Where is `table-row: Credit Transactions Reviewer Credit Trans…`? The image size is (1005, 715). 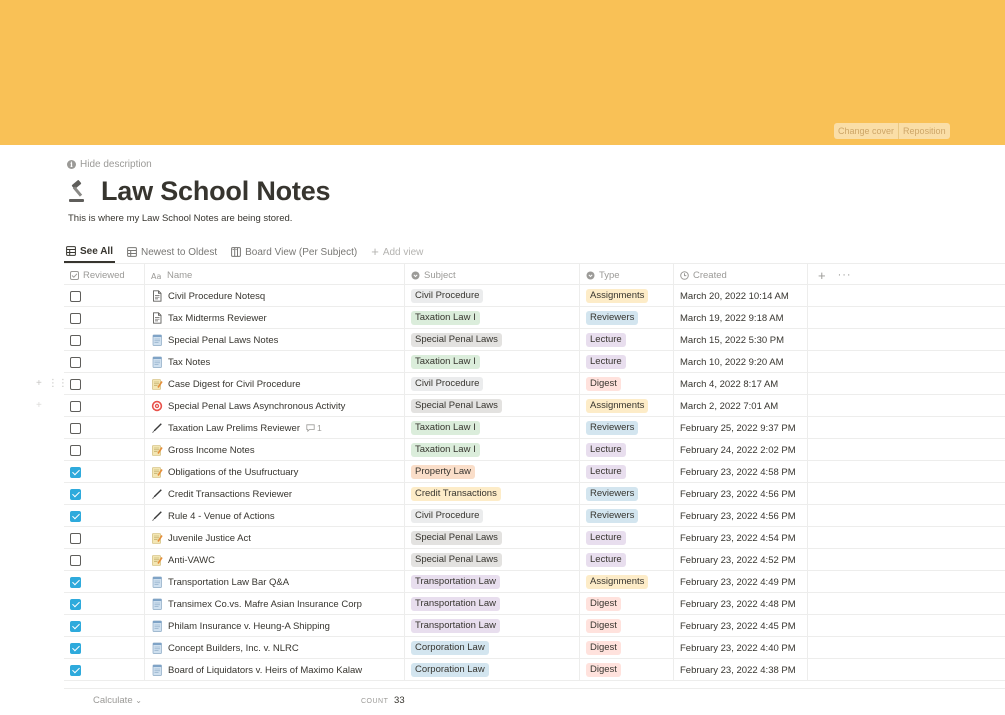
table-row: Credit Transactions Reviewer Credit Trans… is located at coordinates (534, 494).